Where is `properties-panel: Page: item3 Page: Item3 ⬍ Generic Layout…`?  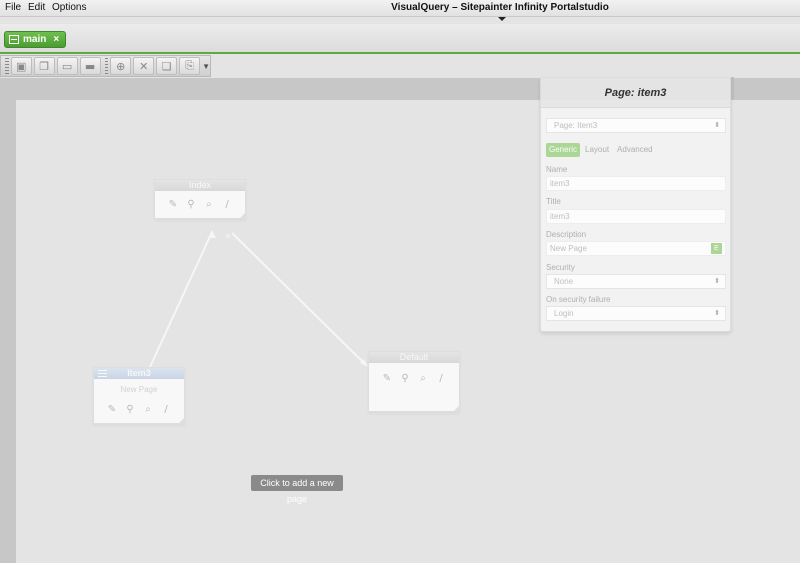
properties-panel: Page: item3 Page: Item3 ⬍ Generic Layout… is located at coordinates (635, 204).